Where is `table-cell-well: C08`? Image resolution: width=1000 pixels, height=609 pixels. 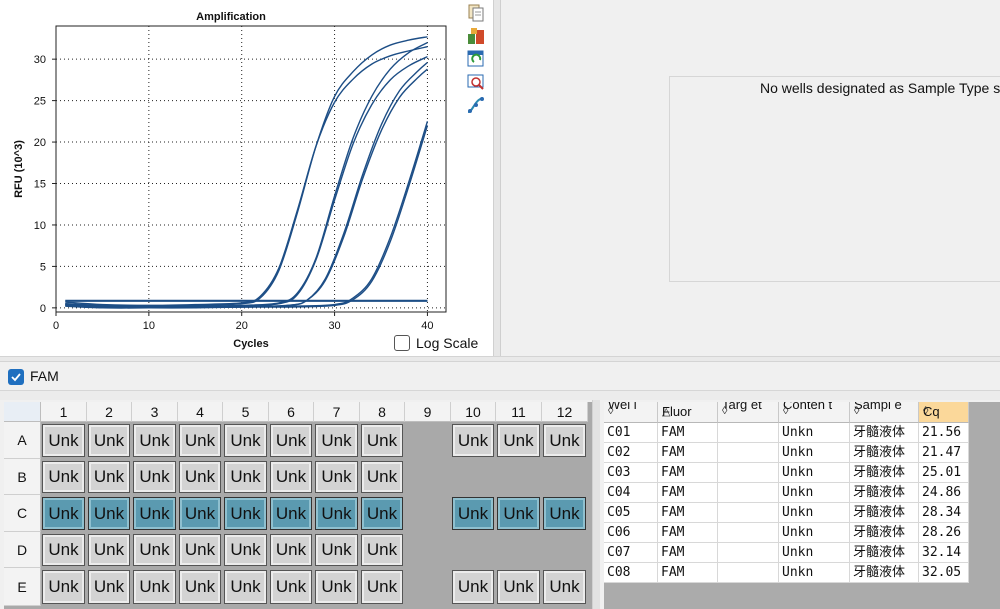 table-cell-well: C08 is located at coordinates (631, 573).